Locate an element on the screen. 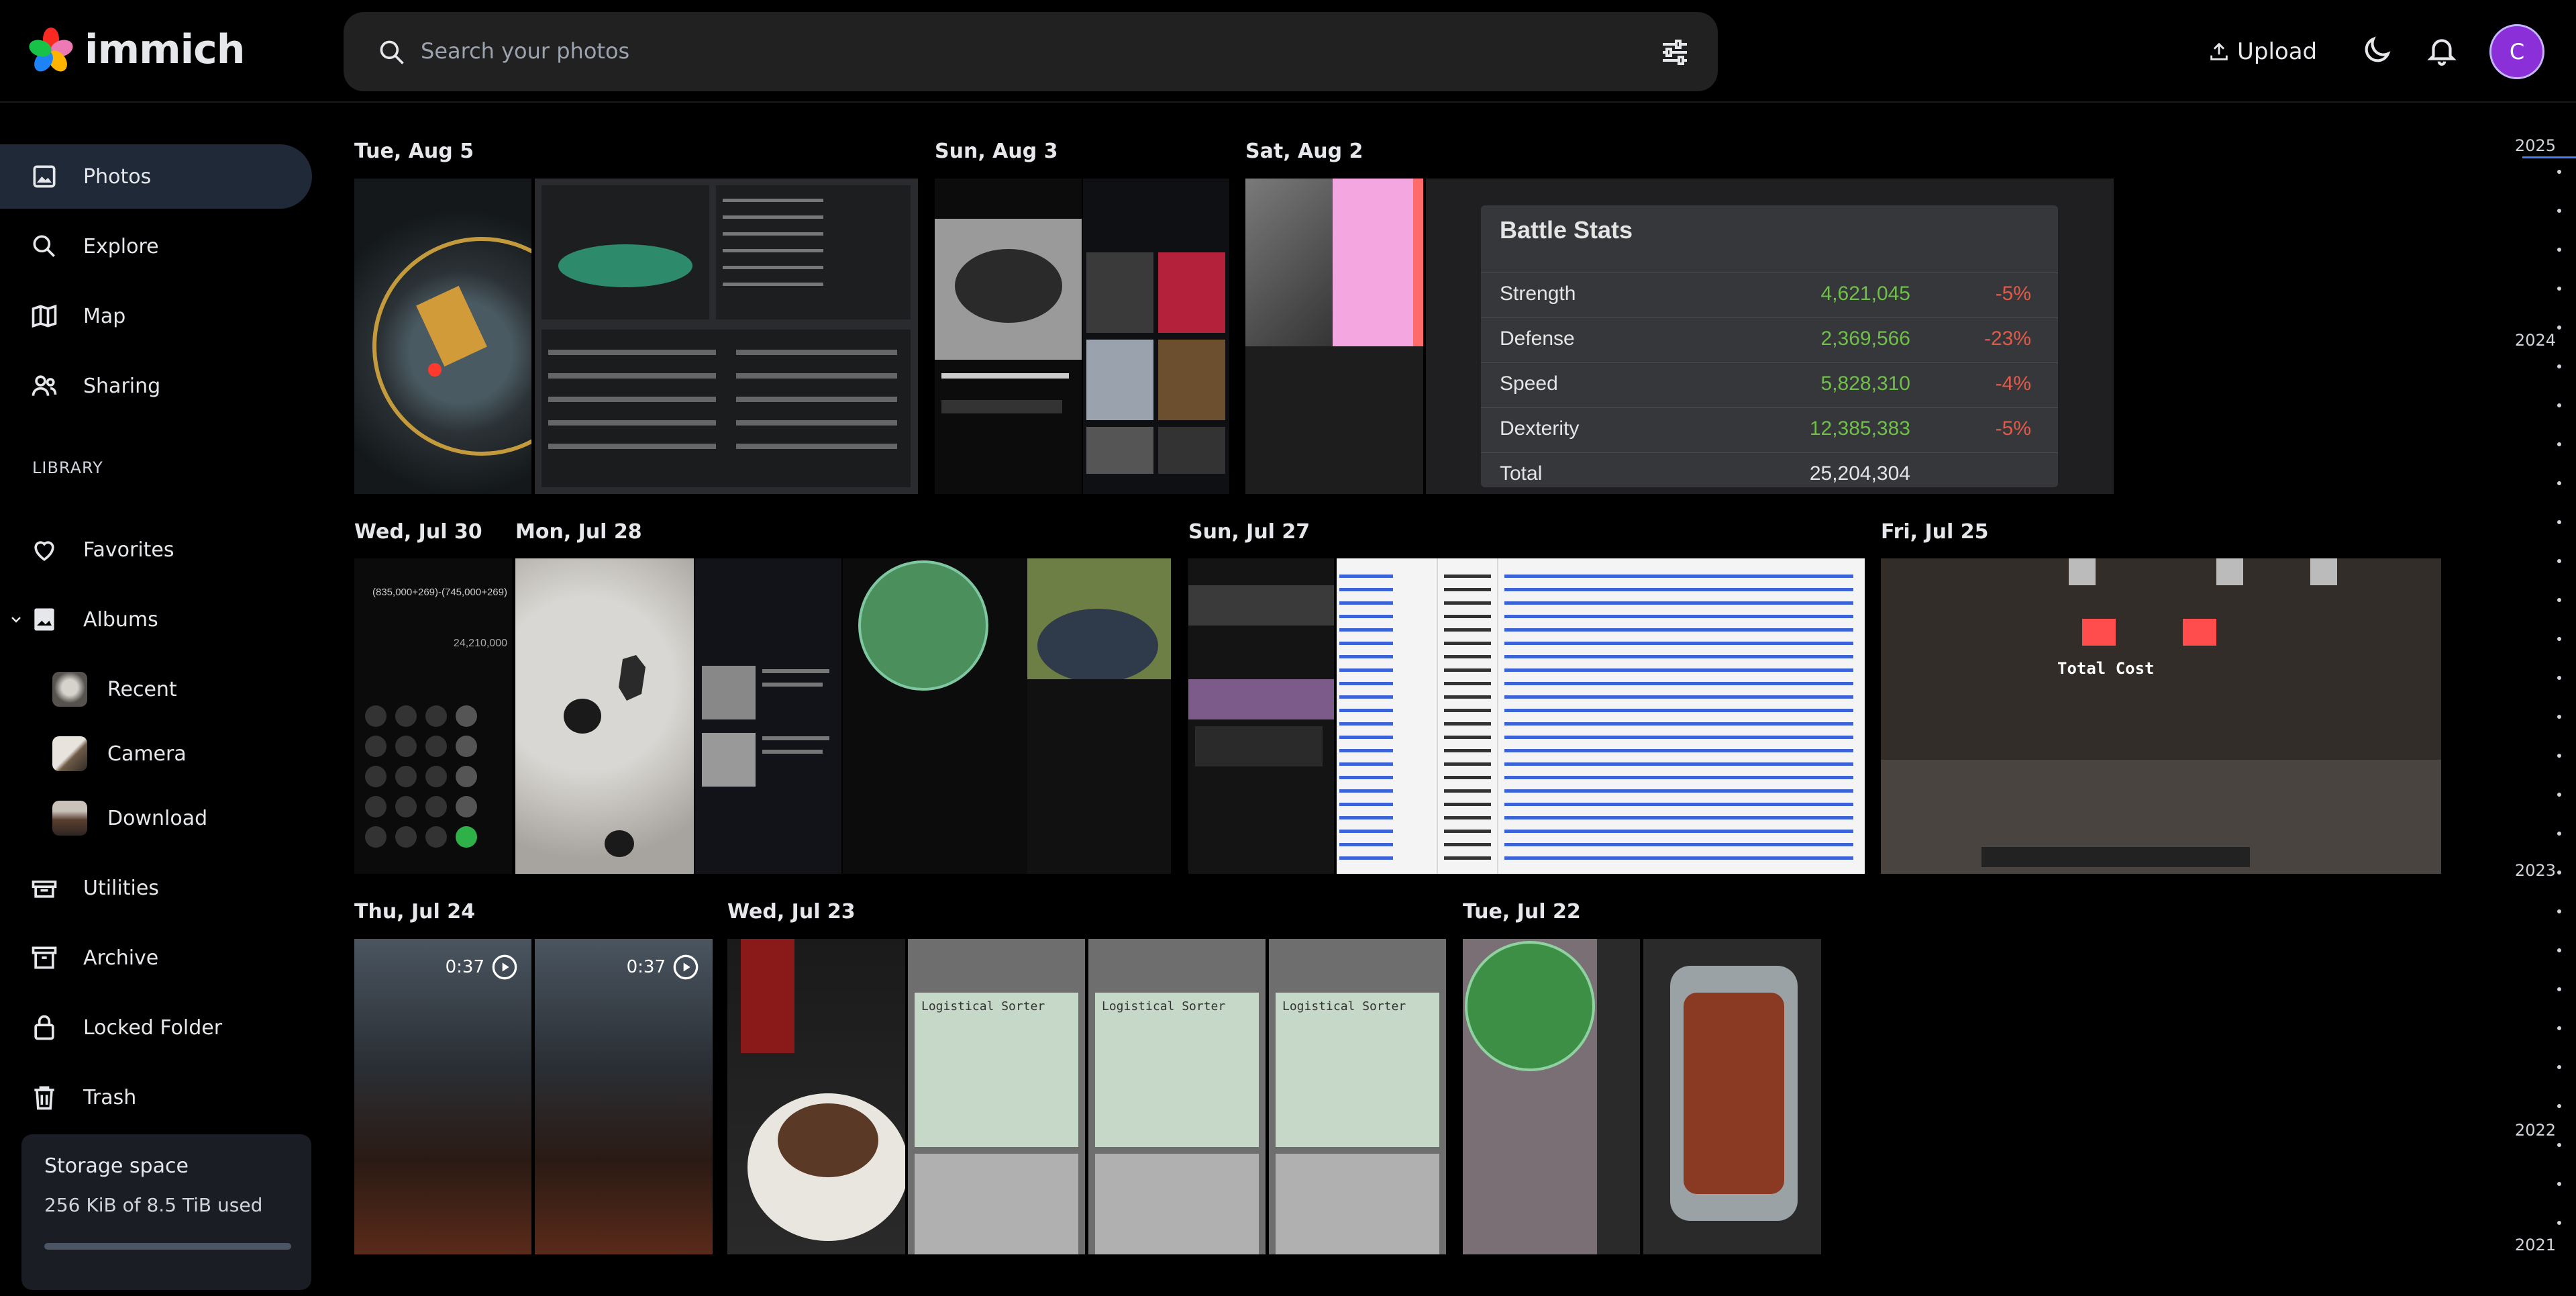 The height and width of the screenshot is (1296, 2576). album-thumbnail is located at coordinates (69, 818).